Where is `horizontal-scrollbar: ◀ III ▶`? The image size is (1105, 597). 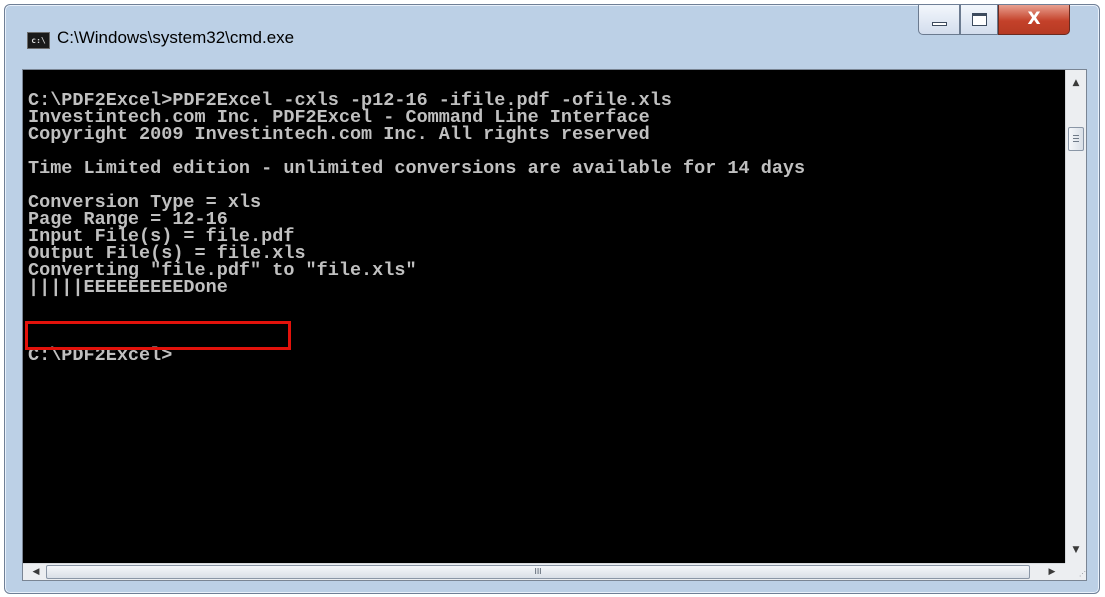
horizontal-scrollbar: ◀ III ▶ is located at coordinates (544, 571).